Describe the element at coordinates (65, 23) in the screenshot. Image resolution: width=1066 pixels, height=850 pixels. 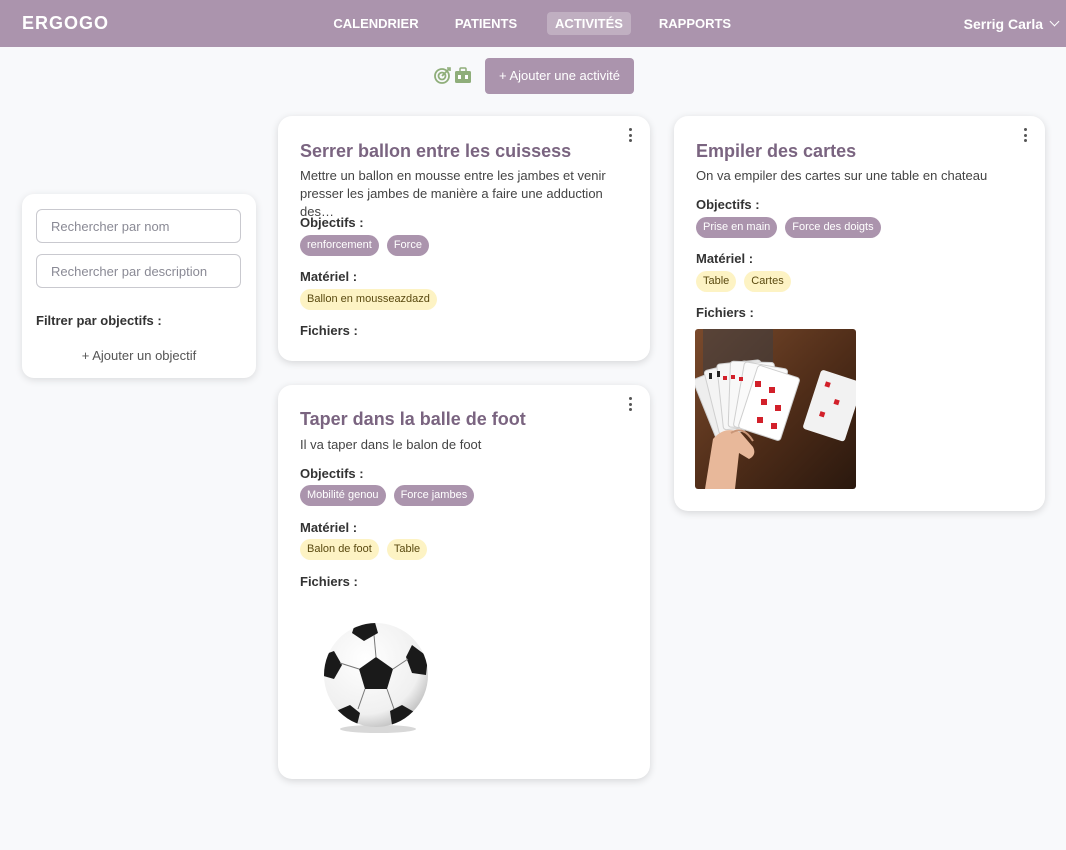
I see `app-brand: ERGOGO` at that location.